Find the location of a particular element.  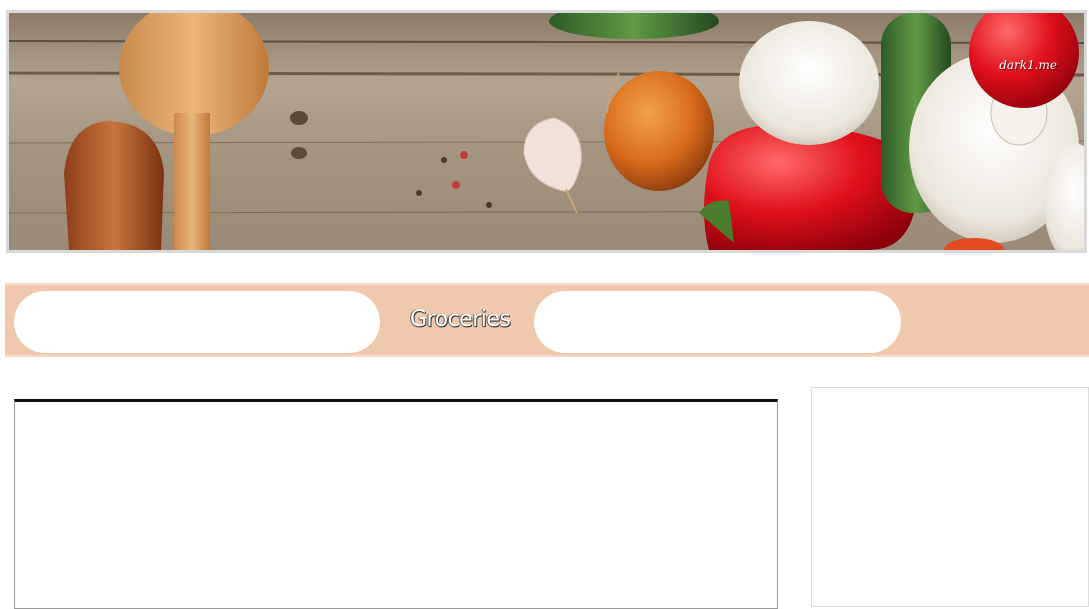

banner-watermark: dark1.me is located at coordinates (1028, 65).